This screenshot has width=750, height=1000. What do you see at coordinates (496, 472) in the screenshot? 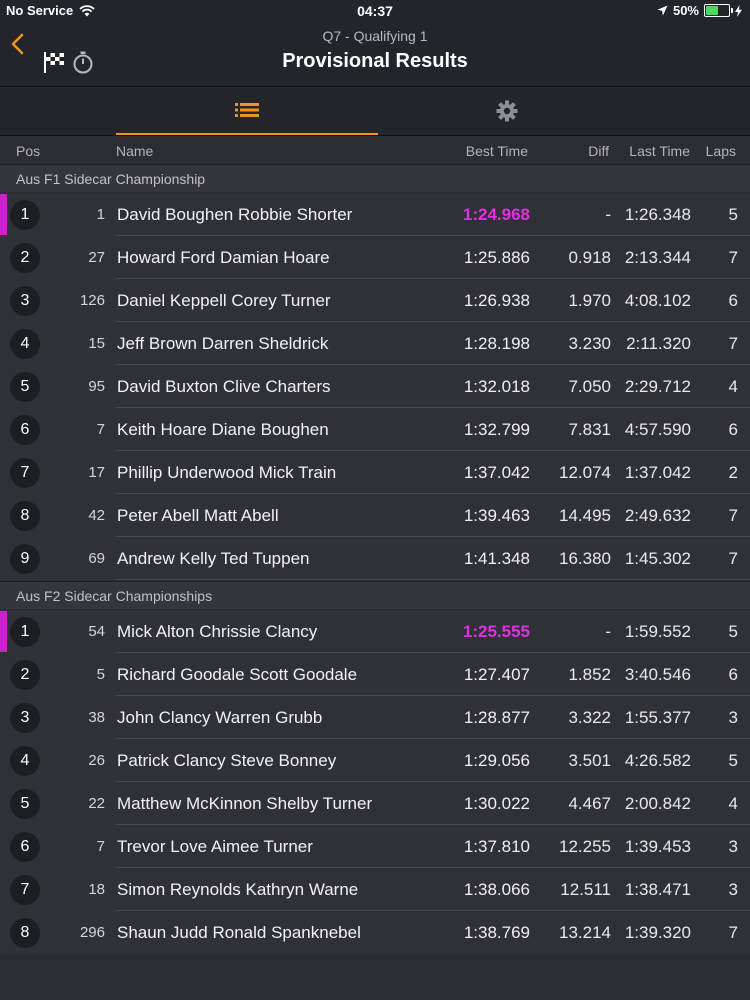
I see `best-time: 1:37.042` at bounding box center [496, 472].